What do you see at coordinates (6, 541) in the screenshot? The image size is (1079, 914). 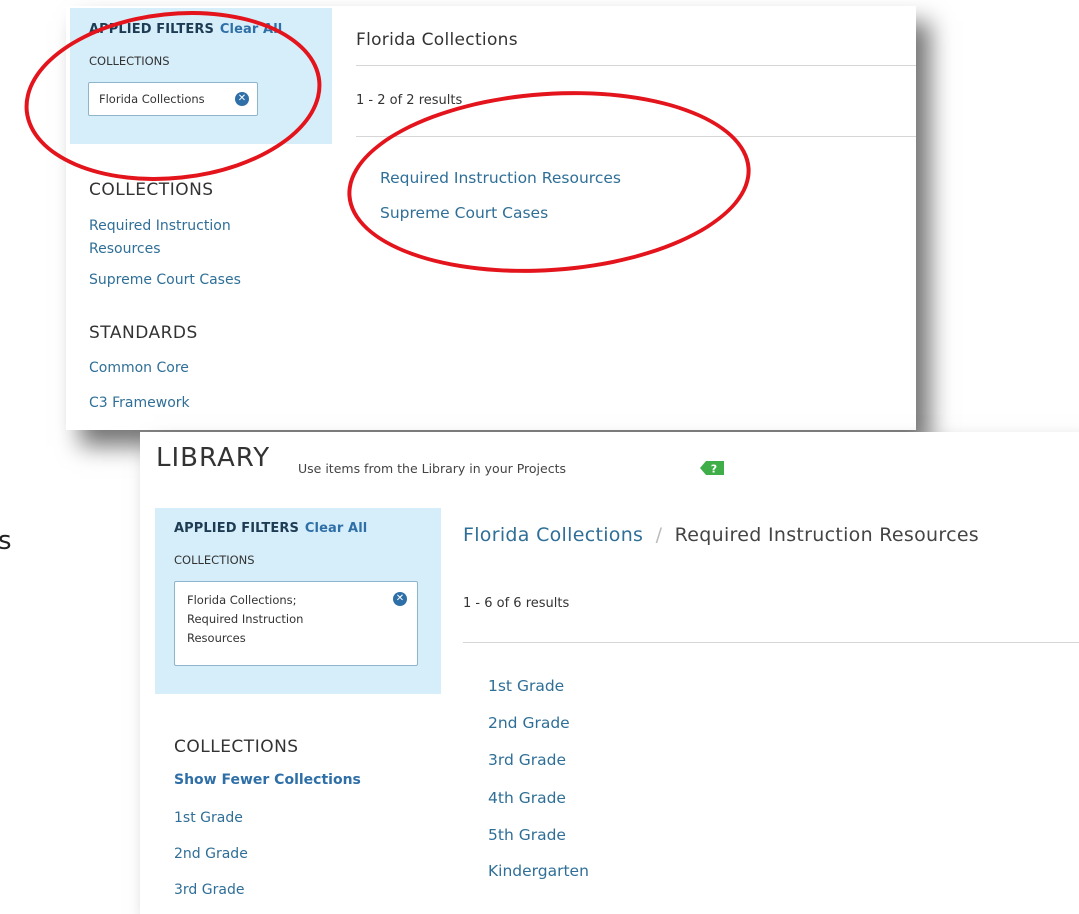 I see `edge-text-fragment: s` at bounding box center [6, 541].